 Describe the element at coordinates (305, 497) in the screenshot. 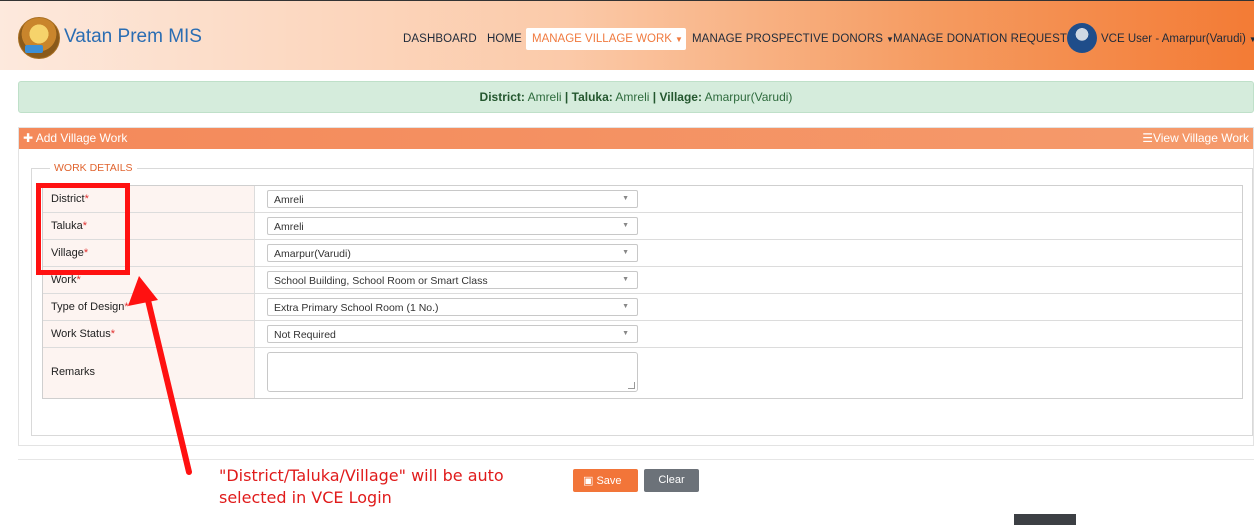

I see `annotation-line-2: selected in VCE Login` at that location.